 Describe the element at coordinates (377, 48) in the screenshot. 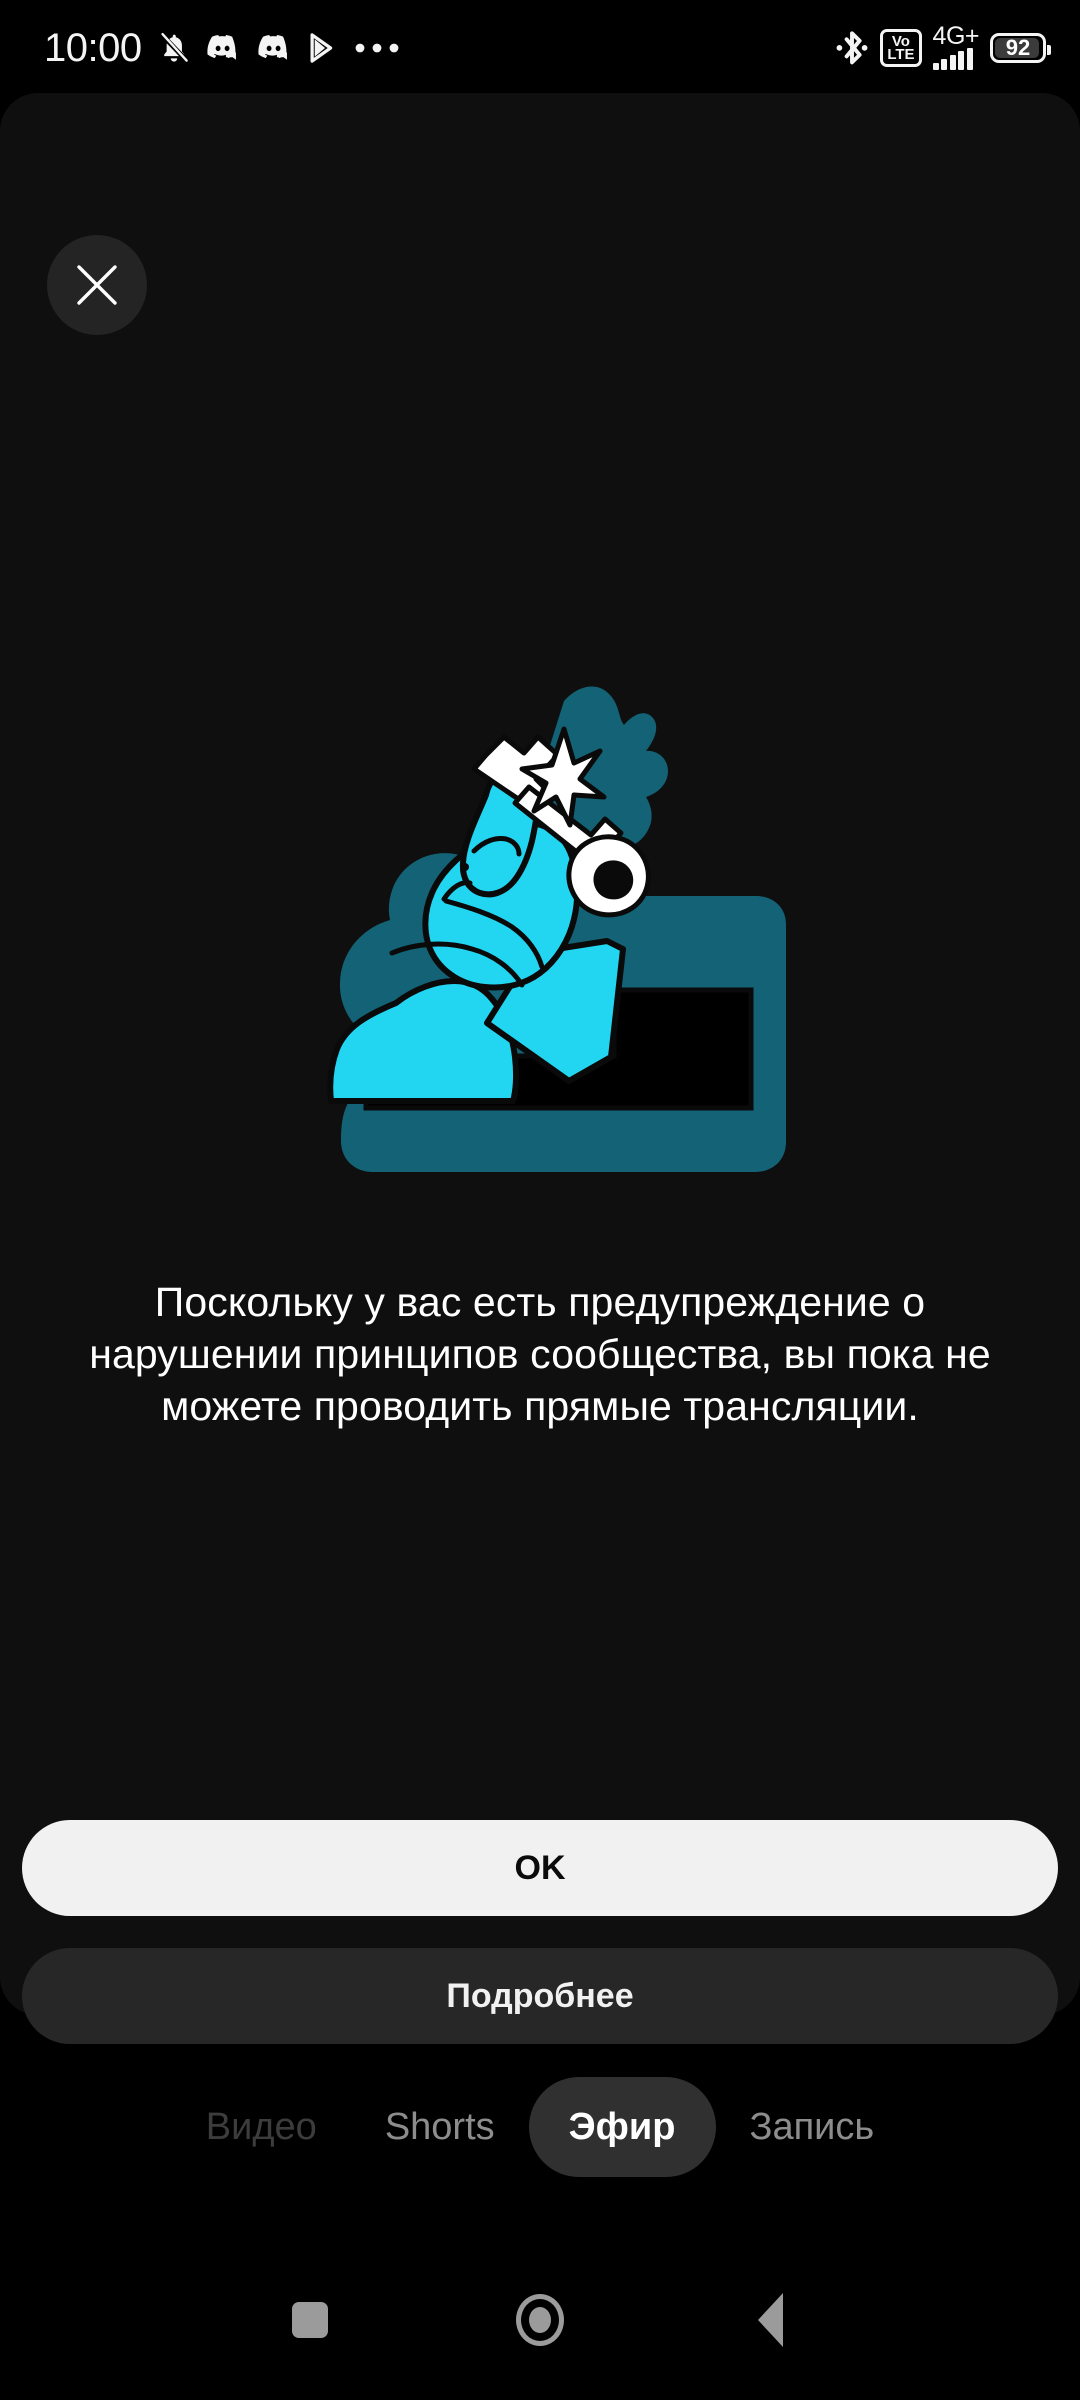

I see `more-dots-icon` at that location.